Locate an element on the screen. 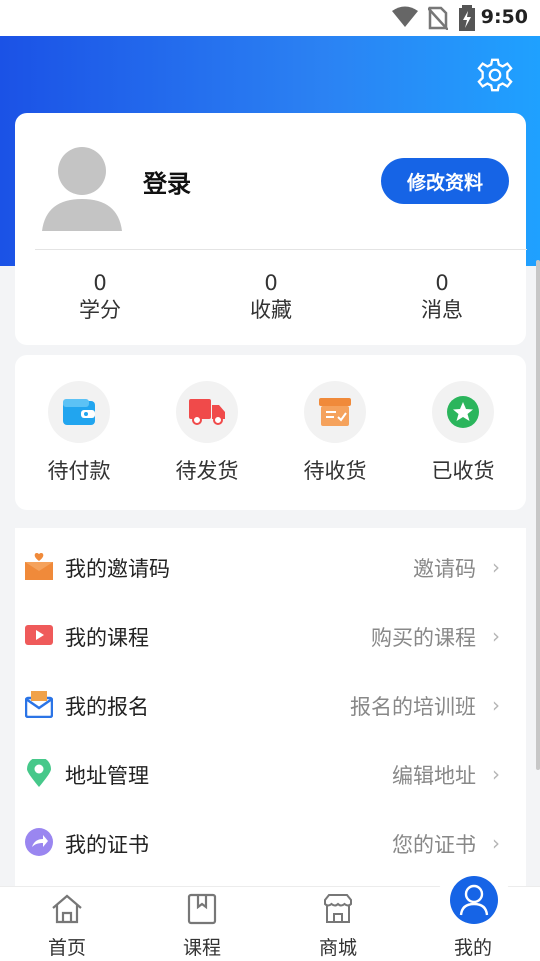  nav-label: 首页 is located at coordinates (66, 948).